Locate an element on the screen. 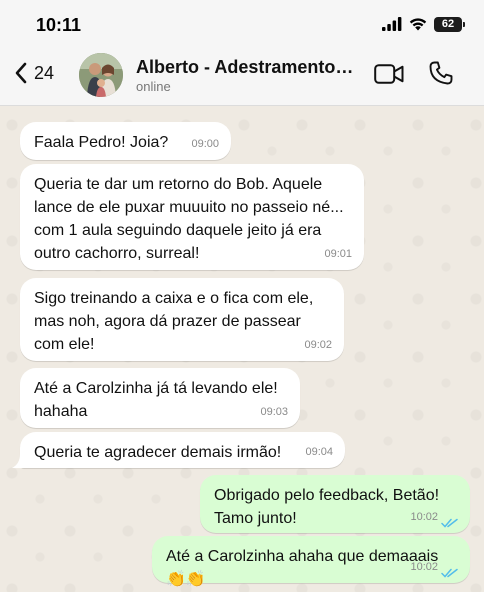 Image resolution: width=484 pixels, height=592 pixels. unread-count: 24 is located at coordinates (44, 72).